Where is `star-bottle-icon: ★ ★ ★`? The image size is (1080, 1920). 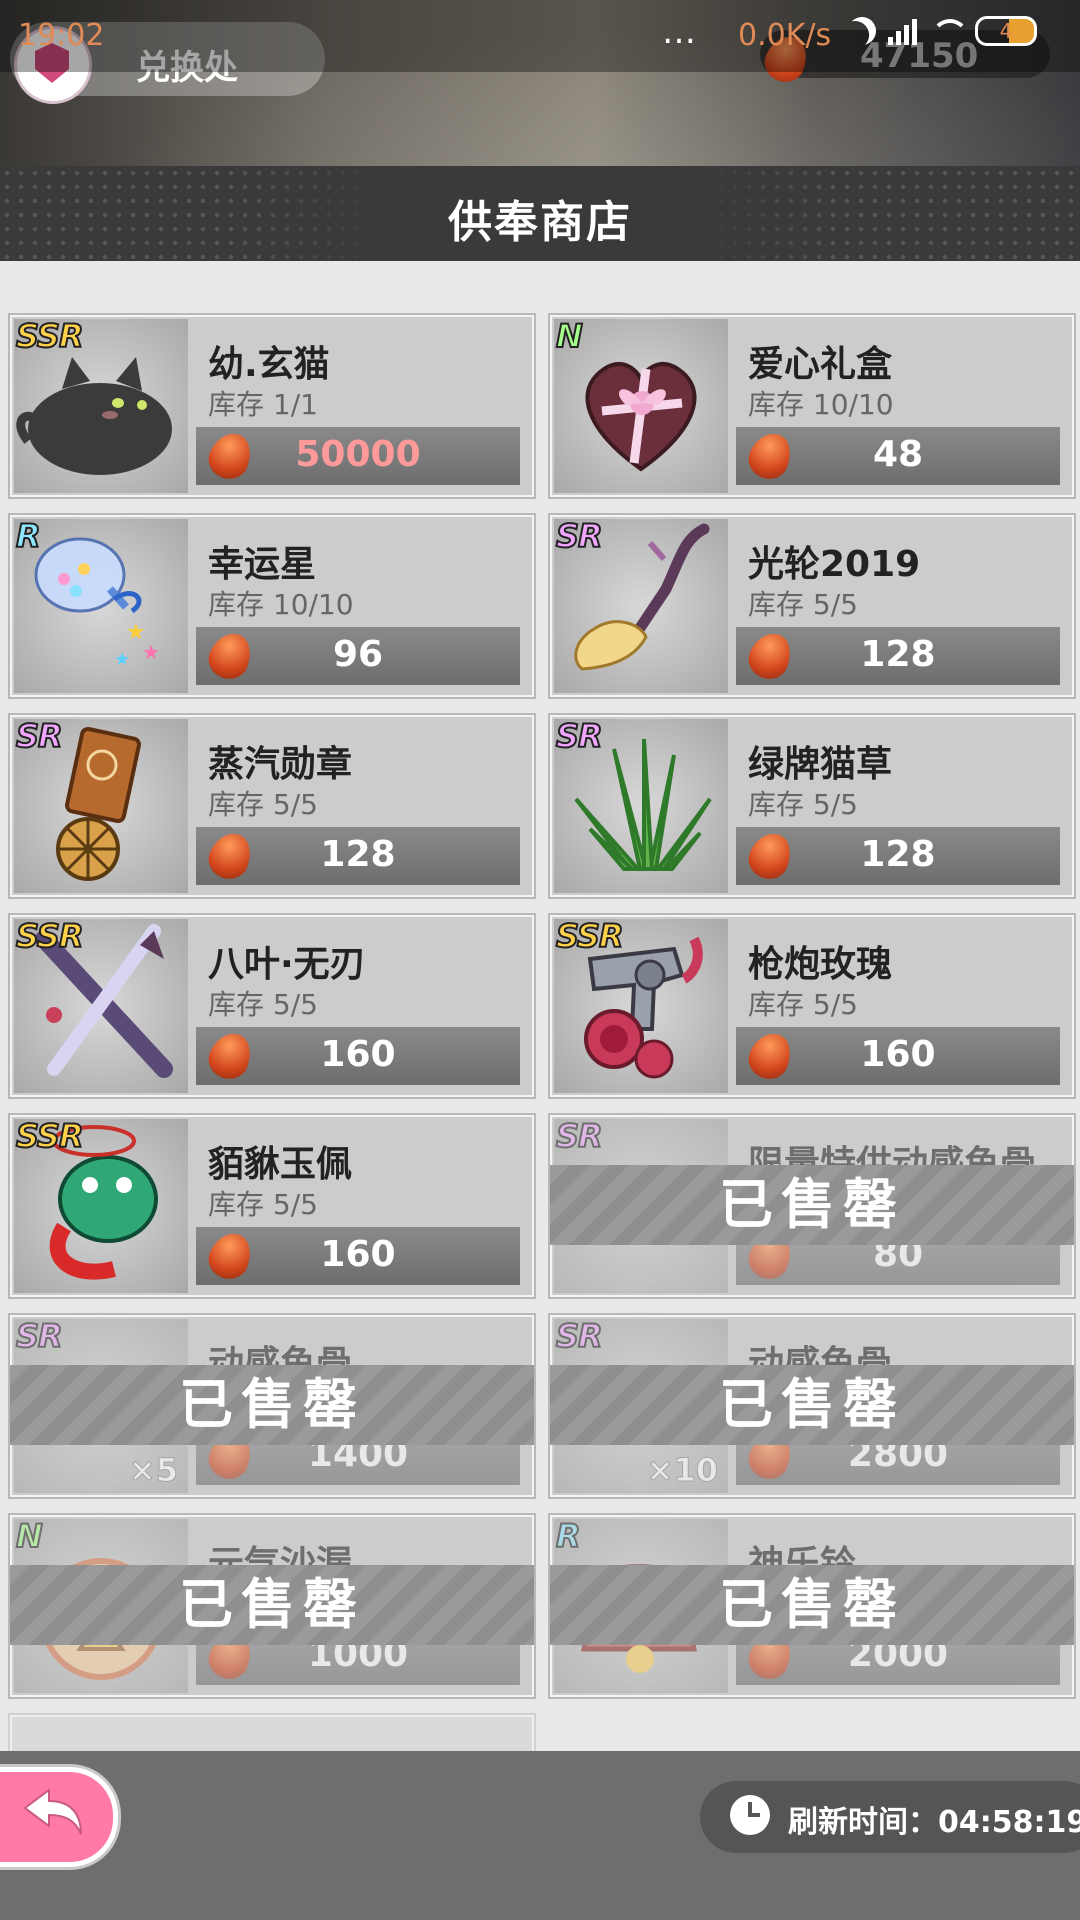
star-bottle-icon: ★ ★ ★ is located at coordinates (101, 606).